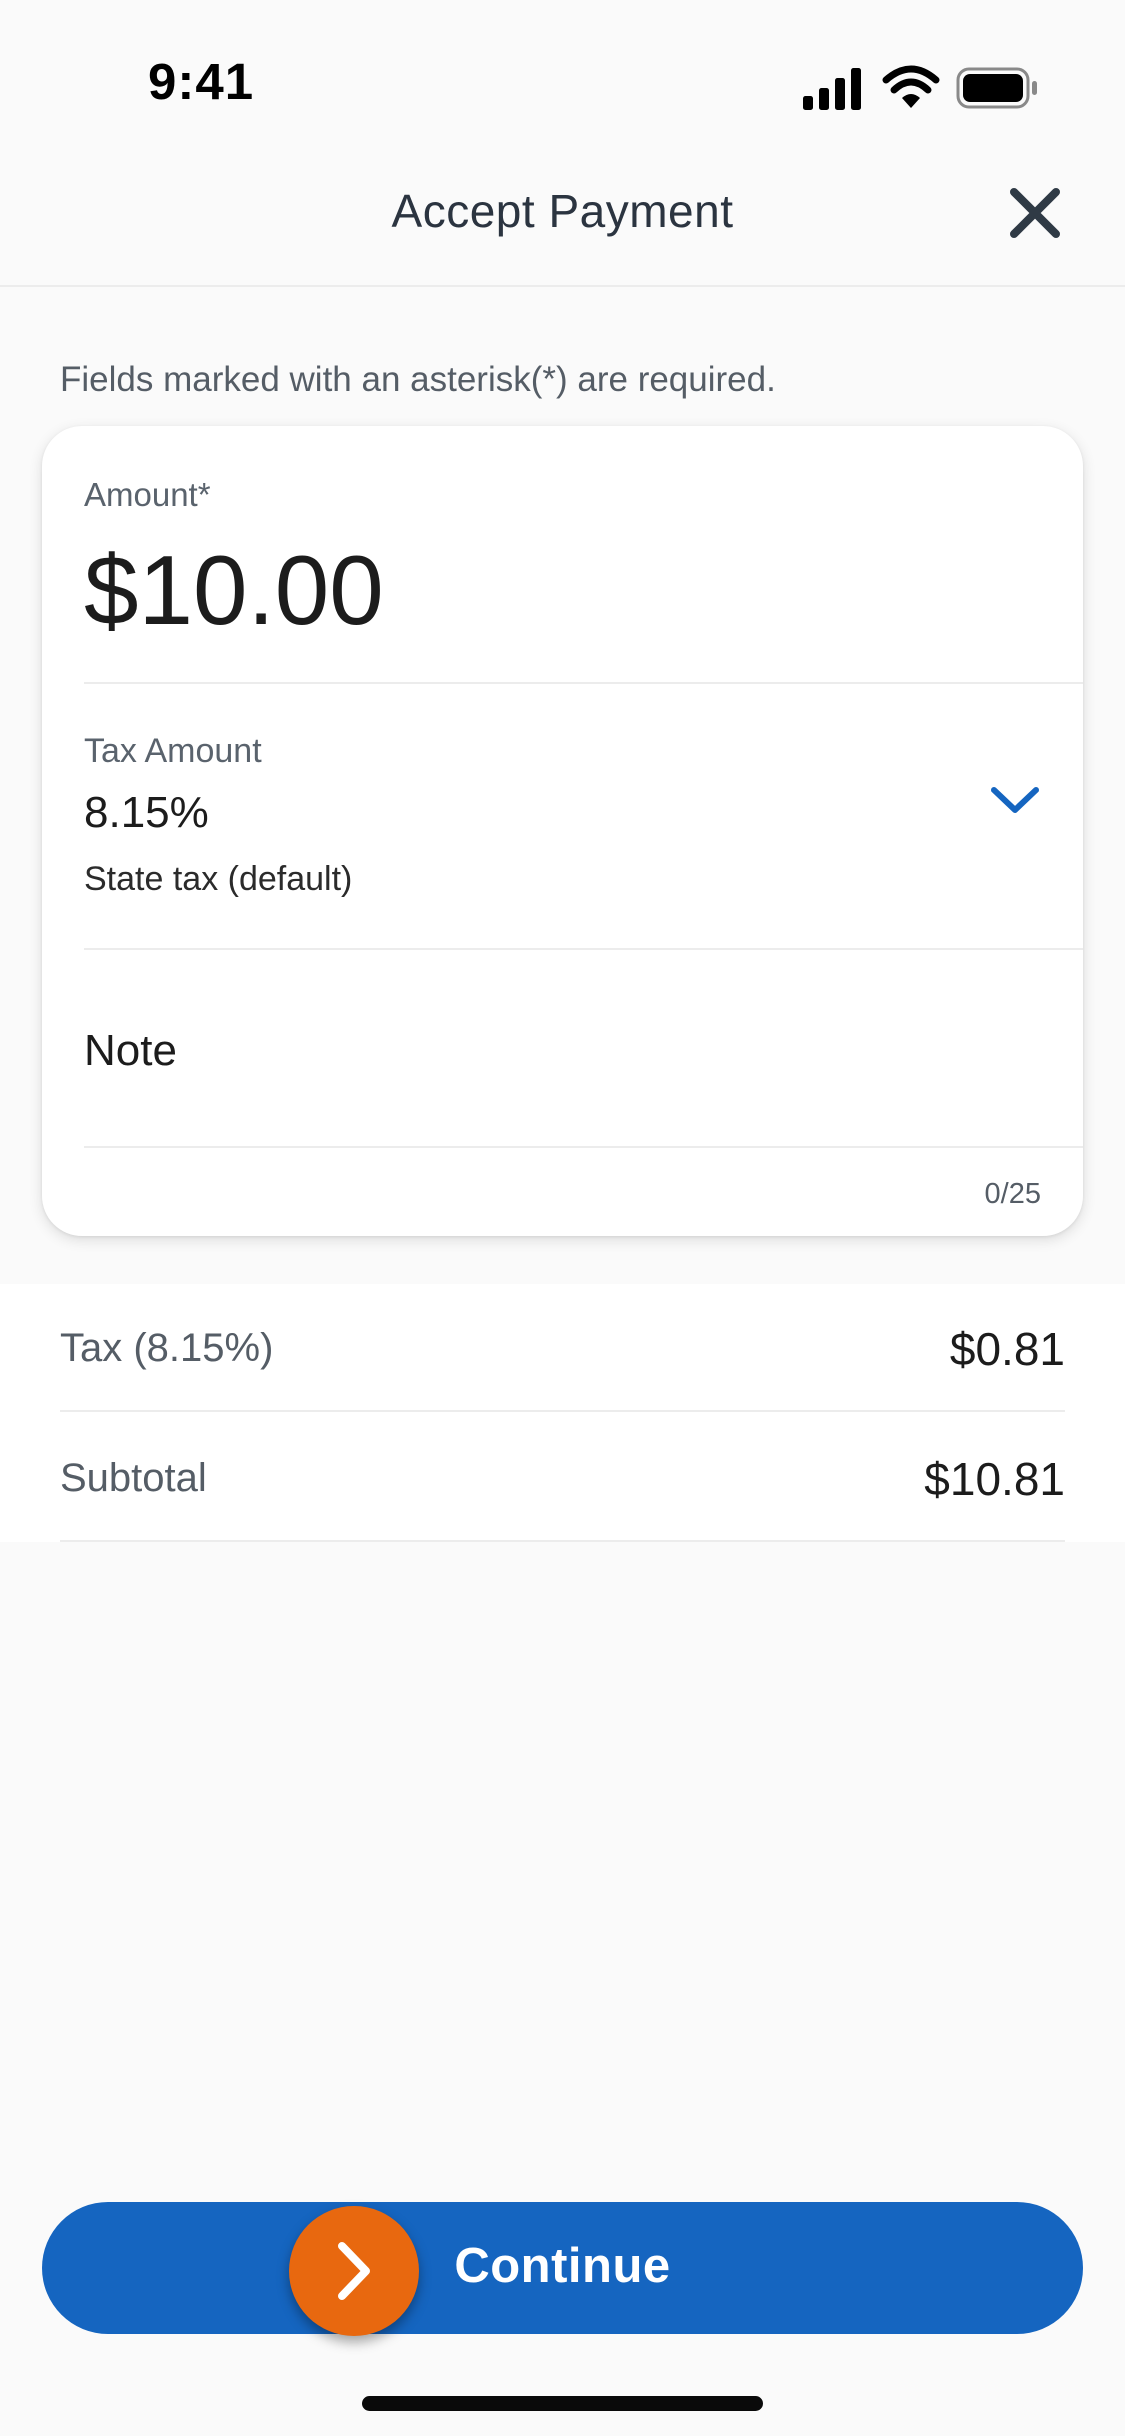 This screenshot has height=2436, width=1125. Describe the element at coordinates (534, 1051) in the screenshot. I see `note-input` at that location.